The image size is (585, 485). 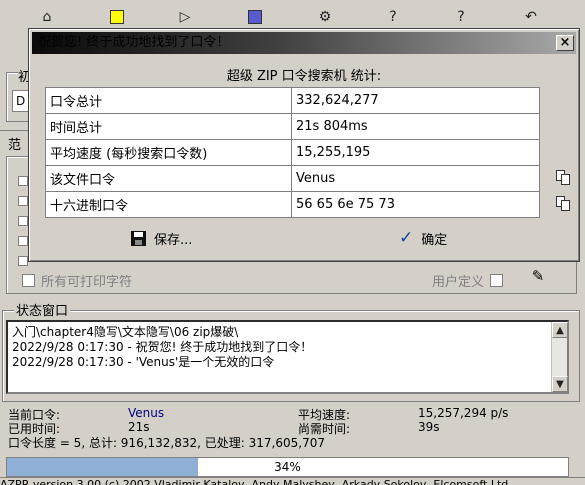 I want to click on log-line: 2022/9/28 0:17:30 - 祝贺您! 终于成功地找到了口令！, so click(x=162, y=347).